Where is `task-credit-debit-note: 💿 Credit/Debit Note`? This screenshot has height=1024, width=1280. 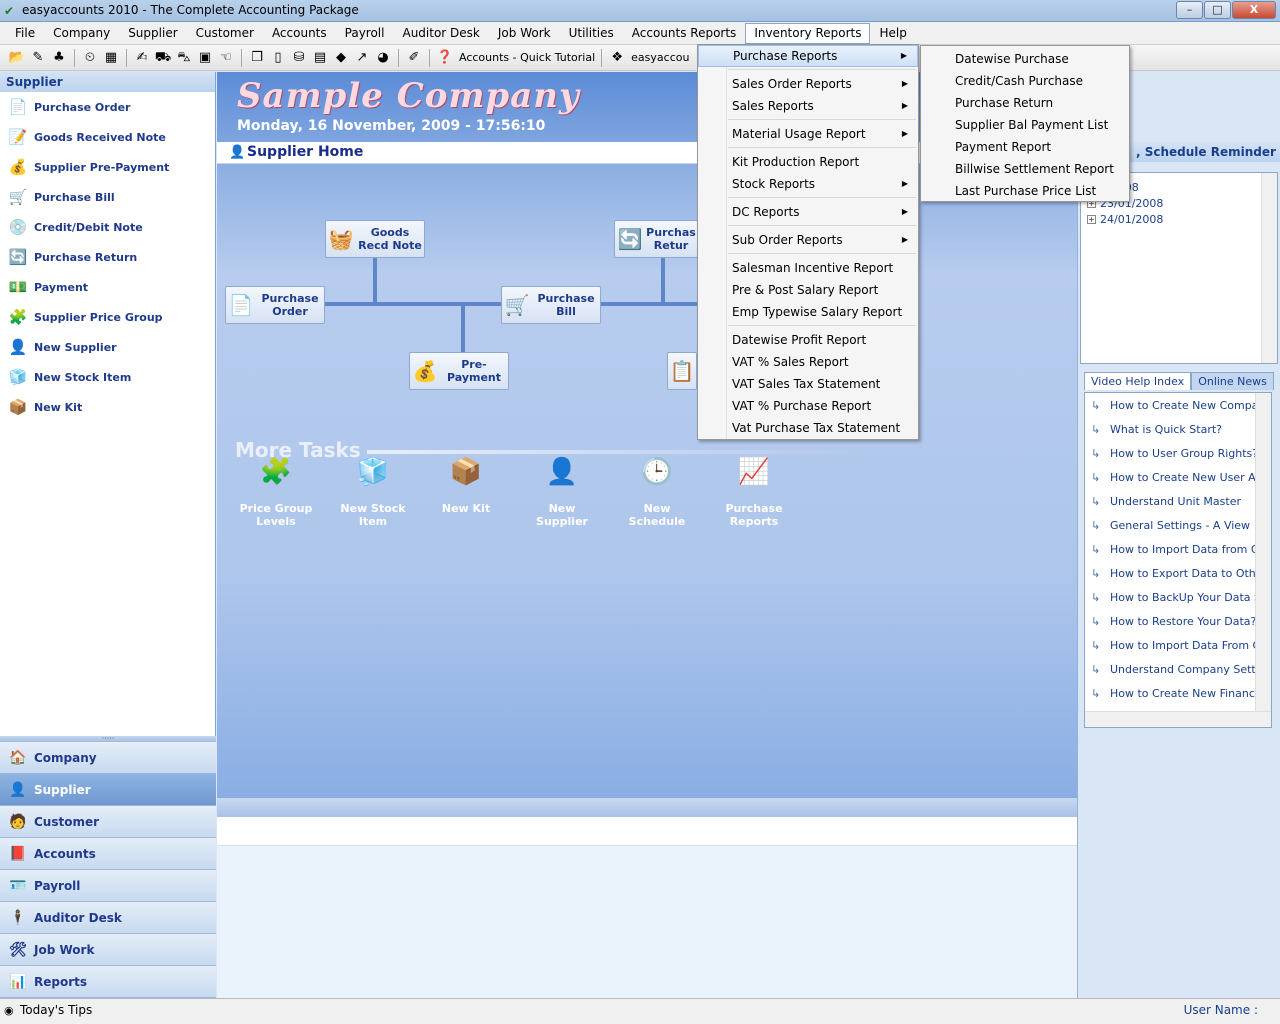
task-credit-debit-note: 💿 Credit/Debit Note is located at coordinates (107, 227).